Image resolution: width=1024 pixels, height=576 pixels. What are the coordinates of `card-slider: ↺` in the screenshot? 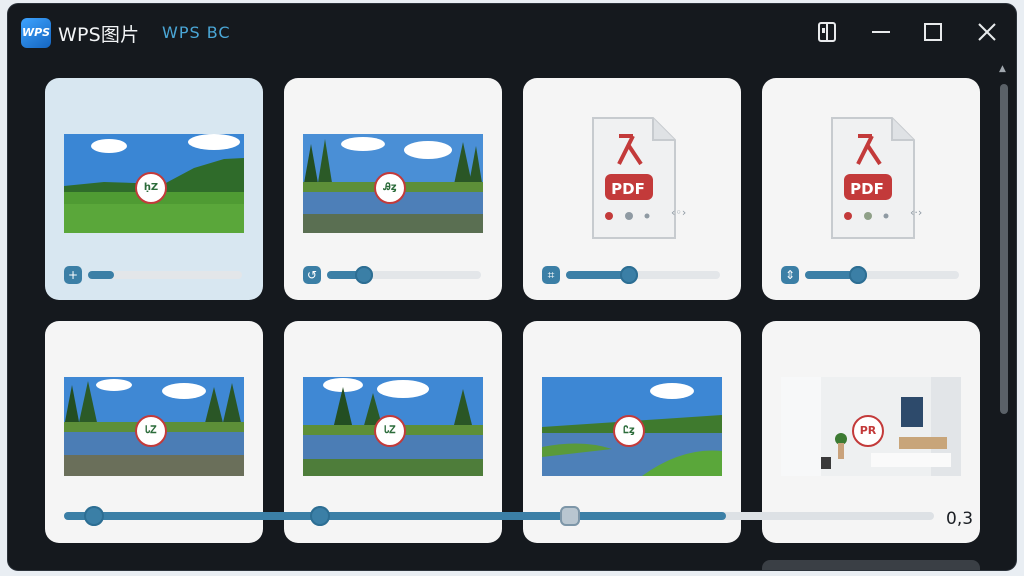 It's located at (393, 275).